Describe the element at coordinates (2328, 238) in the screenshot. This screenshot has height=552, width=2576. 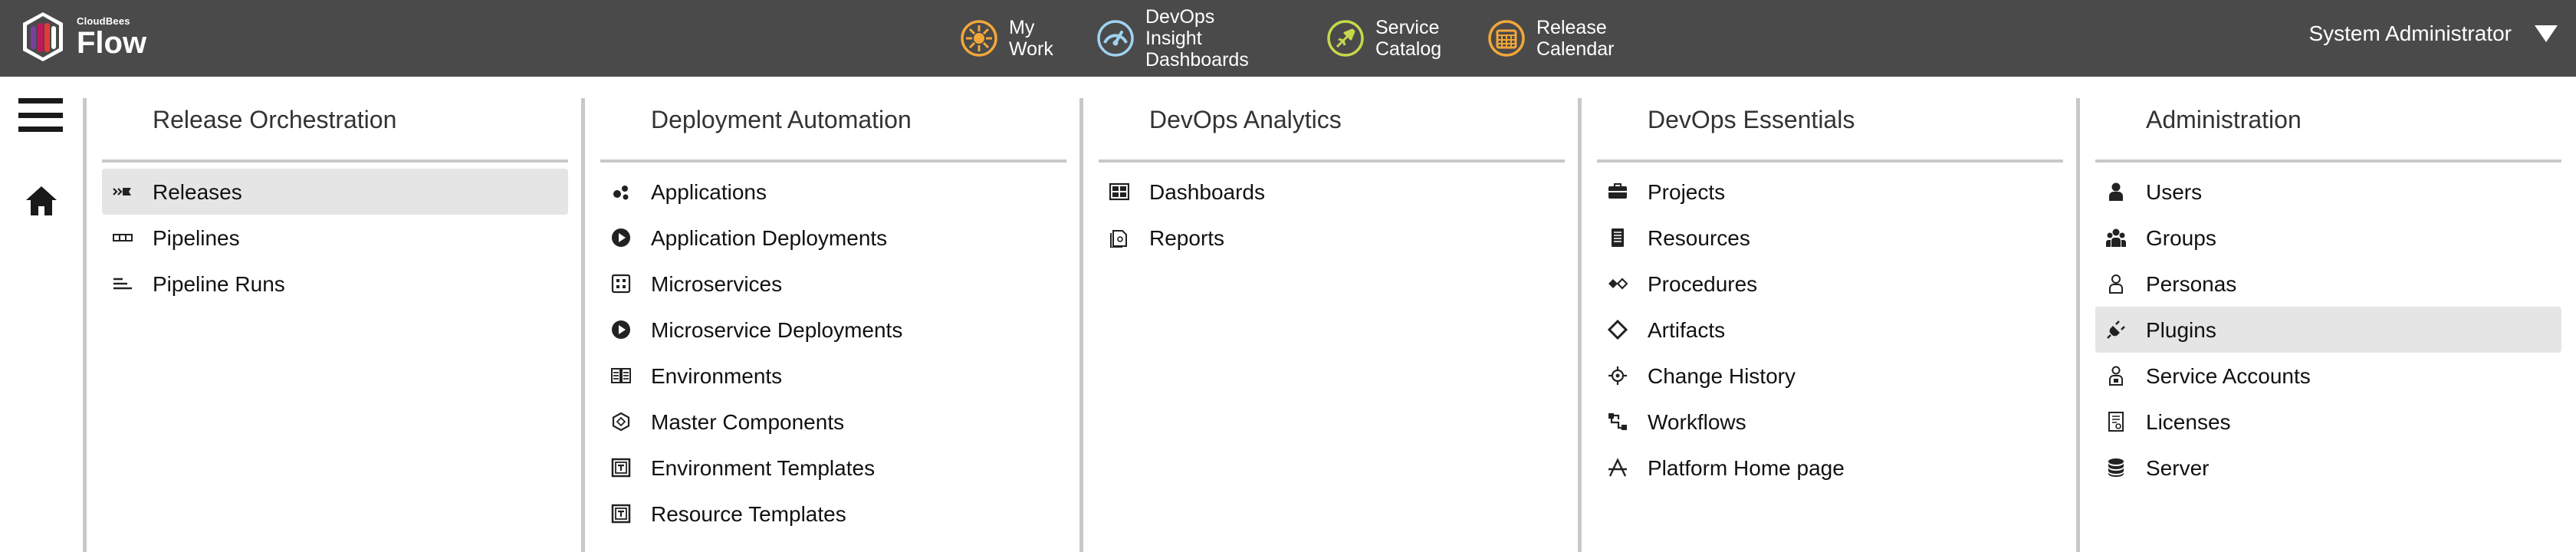
I see `menu-item-groups: Groups` at that location.